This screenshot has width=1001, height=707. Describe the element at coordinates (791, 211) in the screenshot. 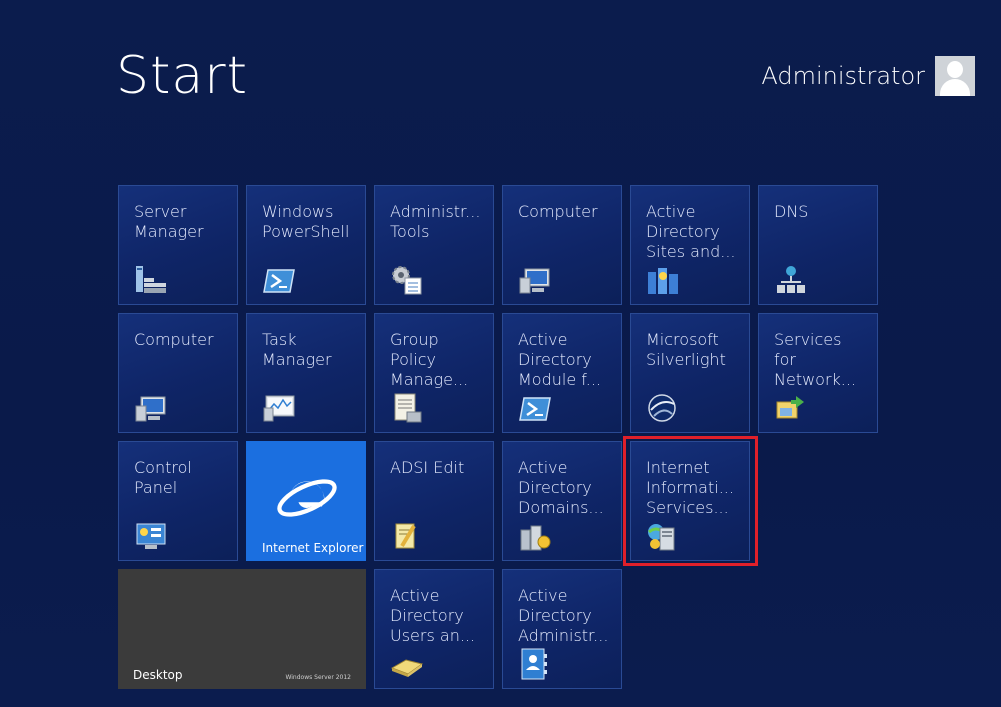

I see `tile-label: DNS` at that location.